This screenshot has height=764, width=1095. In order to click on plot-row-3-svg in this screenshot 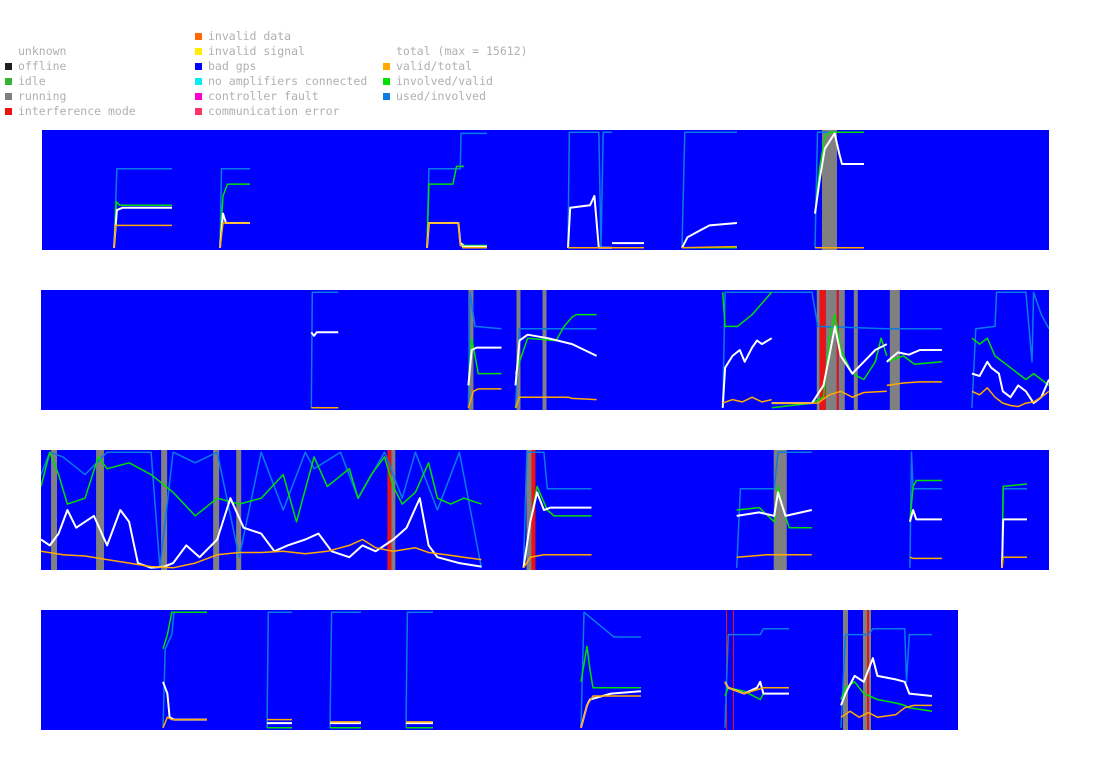, I will do `click(545, 510)`.